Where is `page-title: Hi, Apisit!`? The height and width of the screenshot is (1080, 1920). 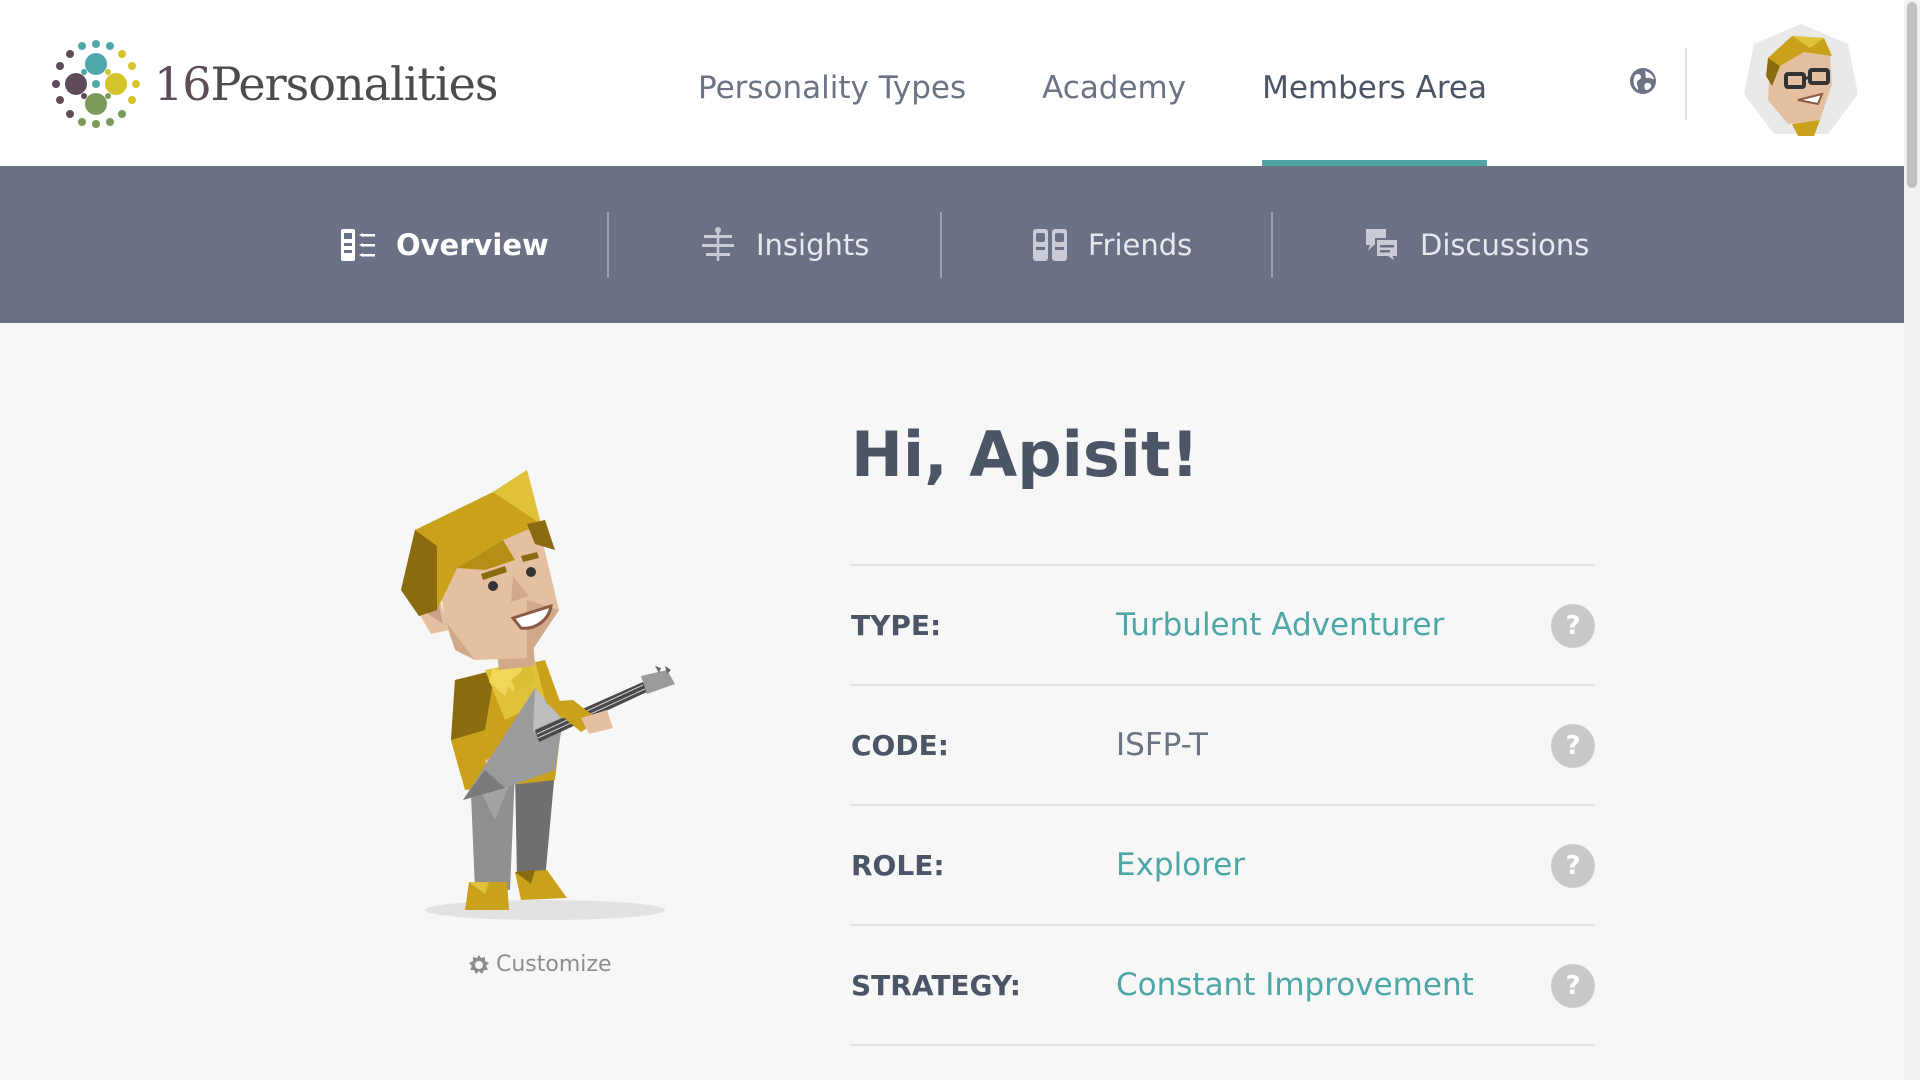
page-title: Hi, Apisit! is located at coordinates (1025, 454).